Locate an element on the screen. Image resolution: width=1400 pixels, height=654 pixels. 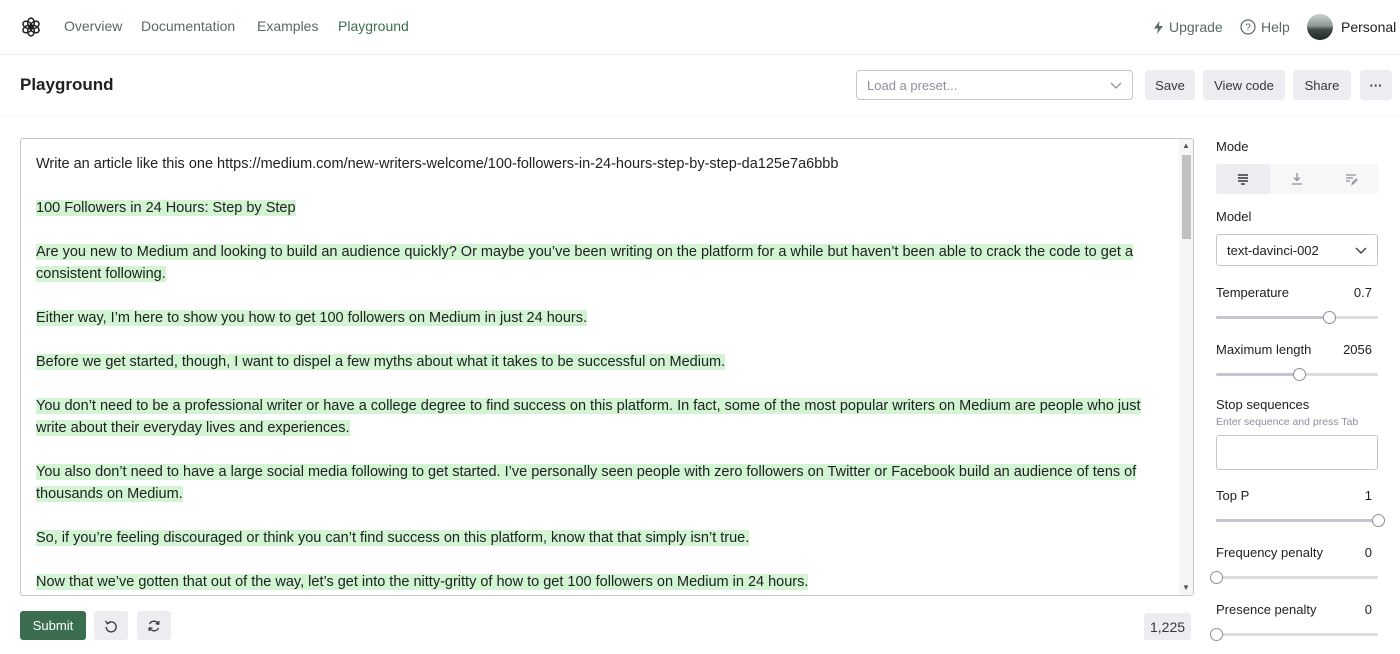
regenerate-button is located at coordinates (154, 625).